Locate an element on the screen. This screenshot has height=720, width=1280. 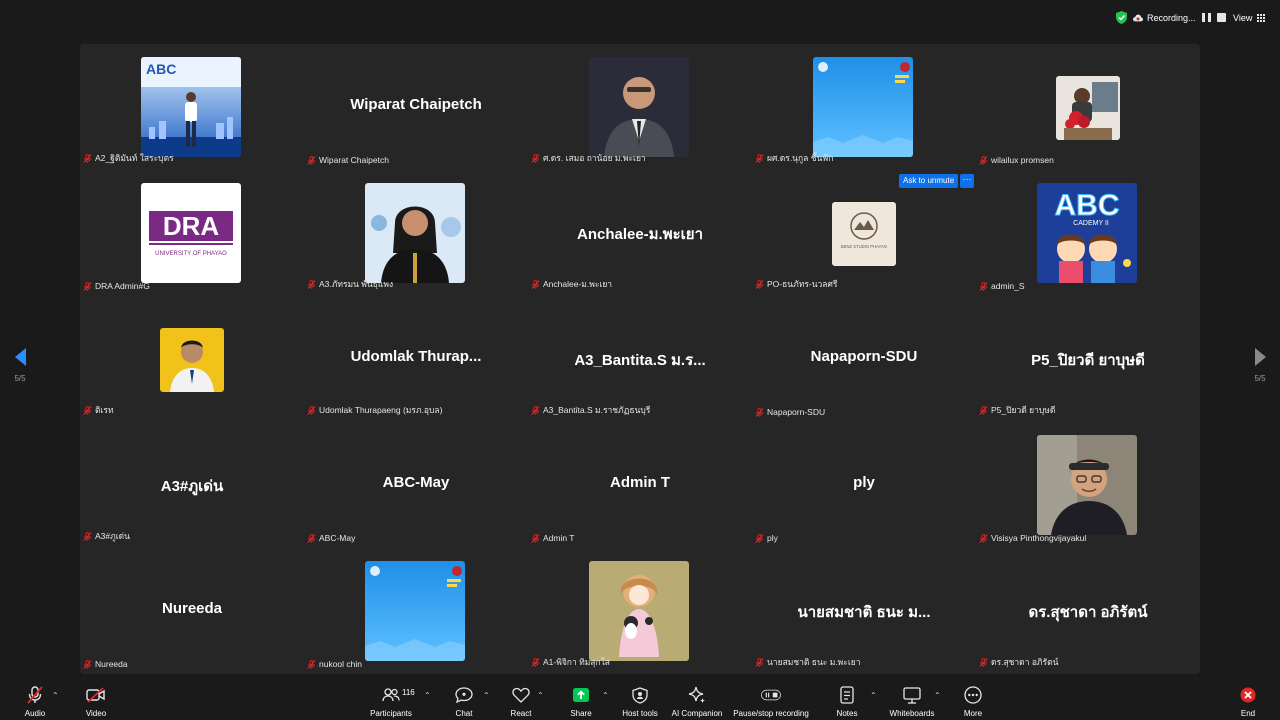
participant-name: Napaporn-SDU is located at coordinates (796, 412).